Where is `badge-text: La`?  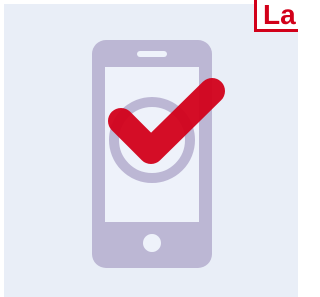
badge-text: La is located at coordinates (279, 15).